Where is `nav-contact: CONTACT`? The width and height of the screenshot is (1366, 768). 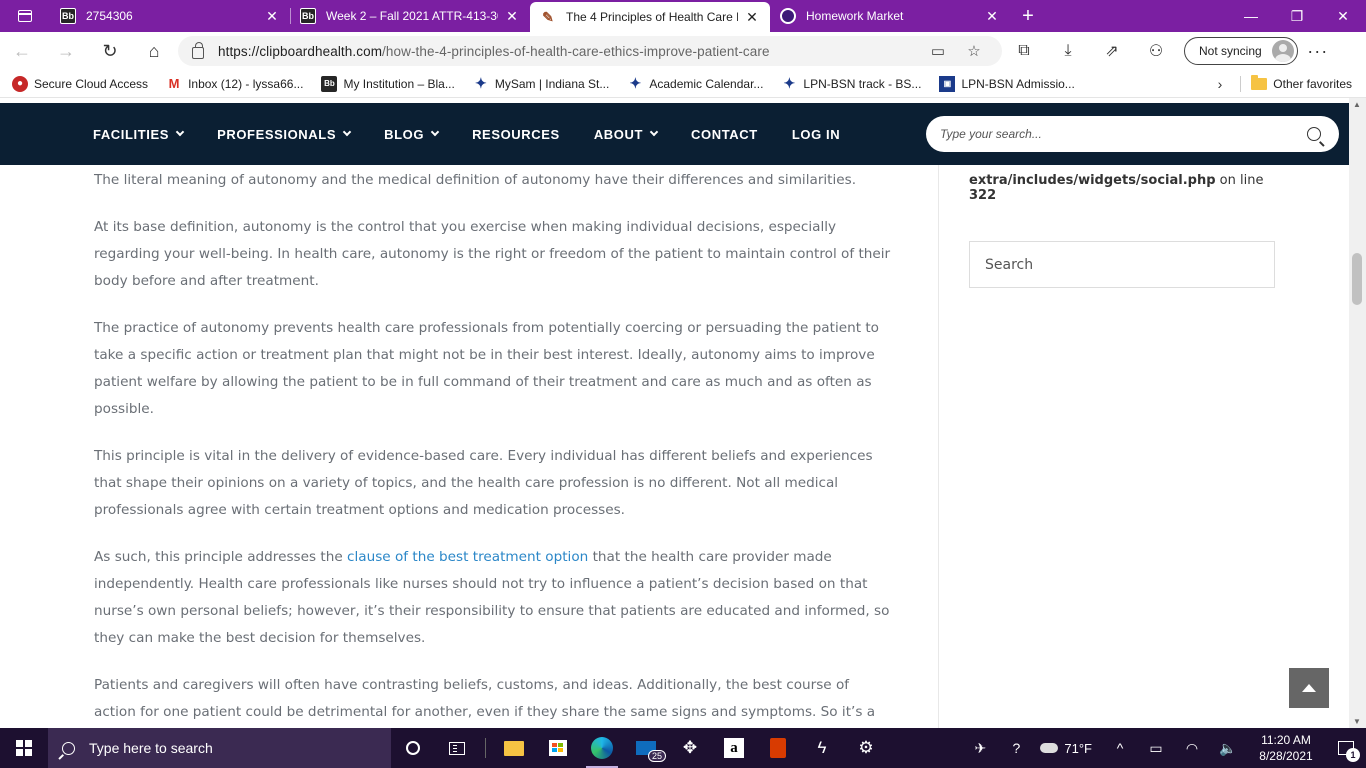 nav-contact: CONTACT is located at coordinates (724, 134).